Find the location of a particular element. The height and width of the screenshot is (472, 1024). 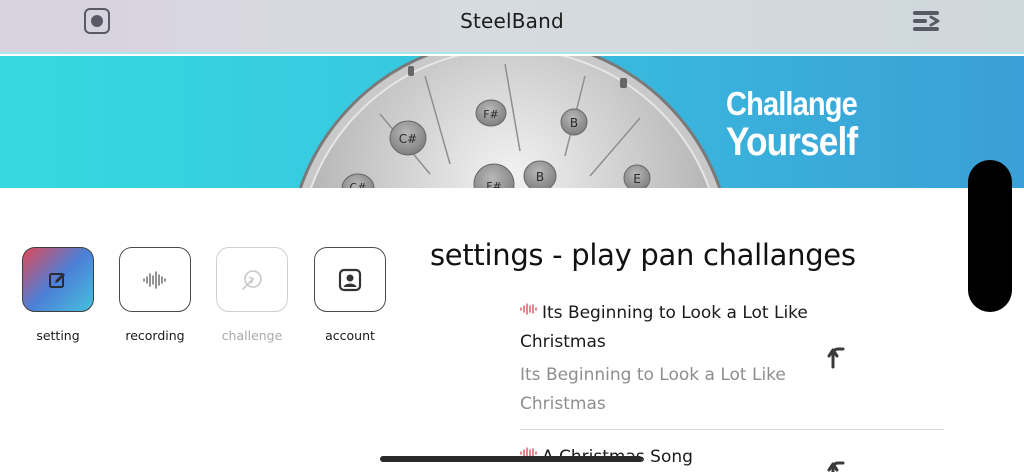

page-title: settings - play pan challanges is located at coordinates (643, 255).